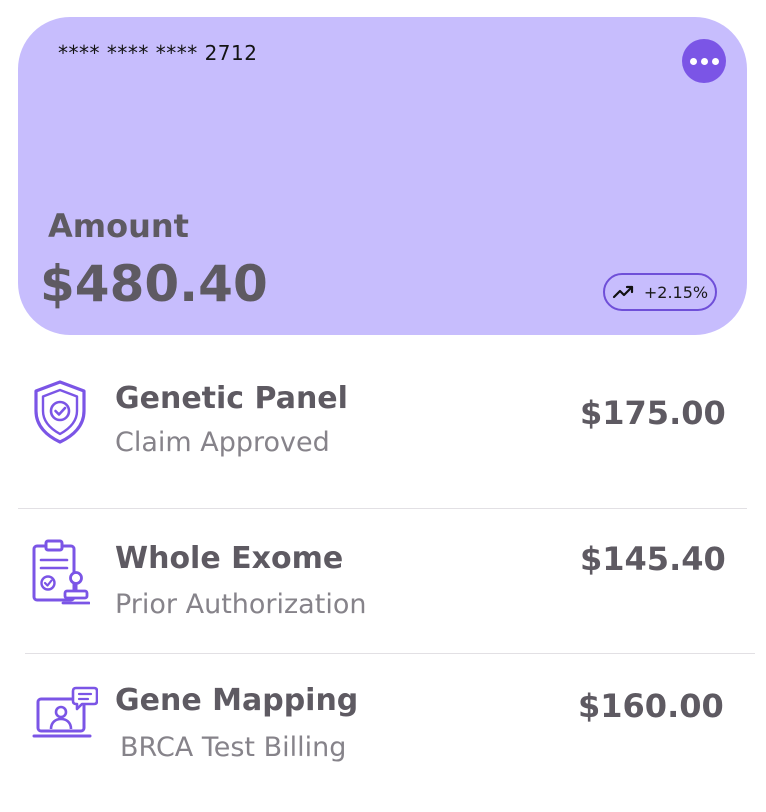  Describe the element at coordinates (61, 572) in the screenshot. I see `clipboard-stamp-icon` at that location.